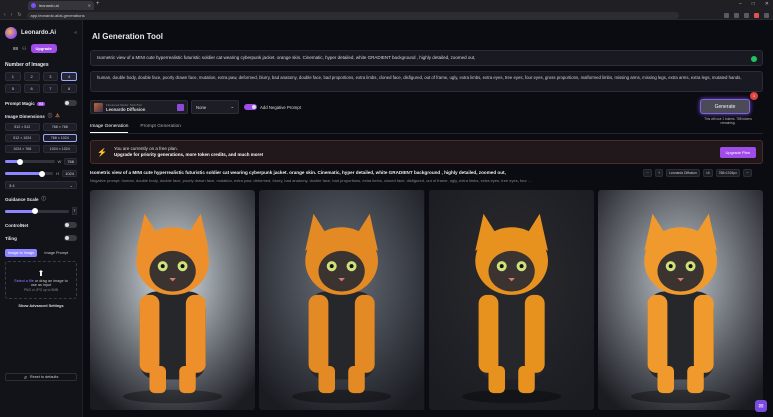 Image resolution: width=773 pixels, height=417 pixels. Describe the element at coordinates (59, 138) in the screenshot. I see `dimension-option: 768 × 1024` at that location.